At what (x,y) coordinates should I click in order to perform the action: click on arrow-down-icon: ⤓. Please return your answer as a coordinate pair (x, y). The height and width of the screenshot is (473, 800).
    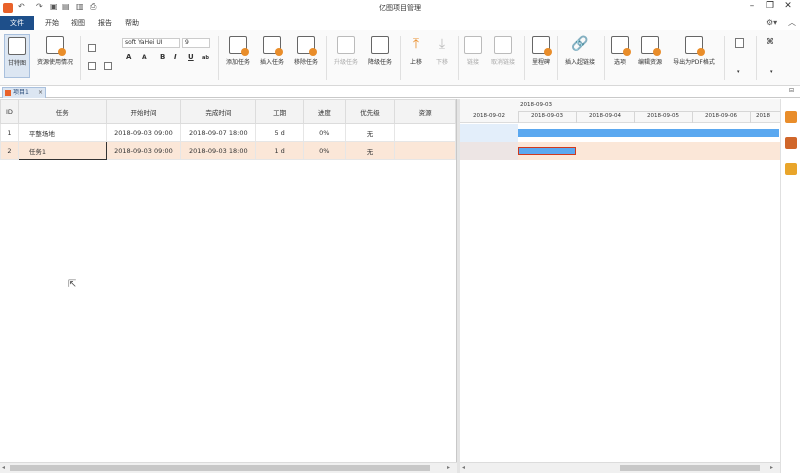
    Looking at the image, I should click on (442, 44).